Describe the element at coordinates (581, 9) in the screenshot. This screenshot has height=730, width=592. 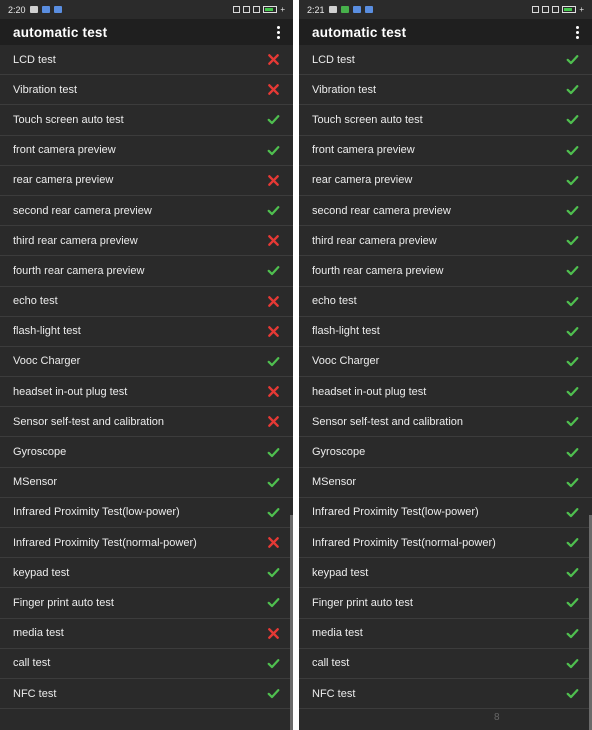
I see `charging-icon: +` at that location.